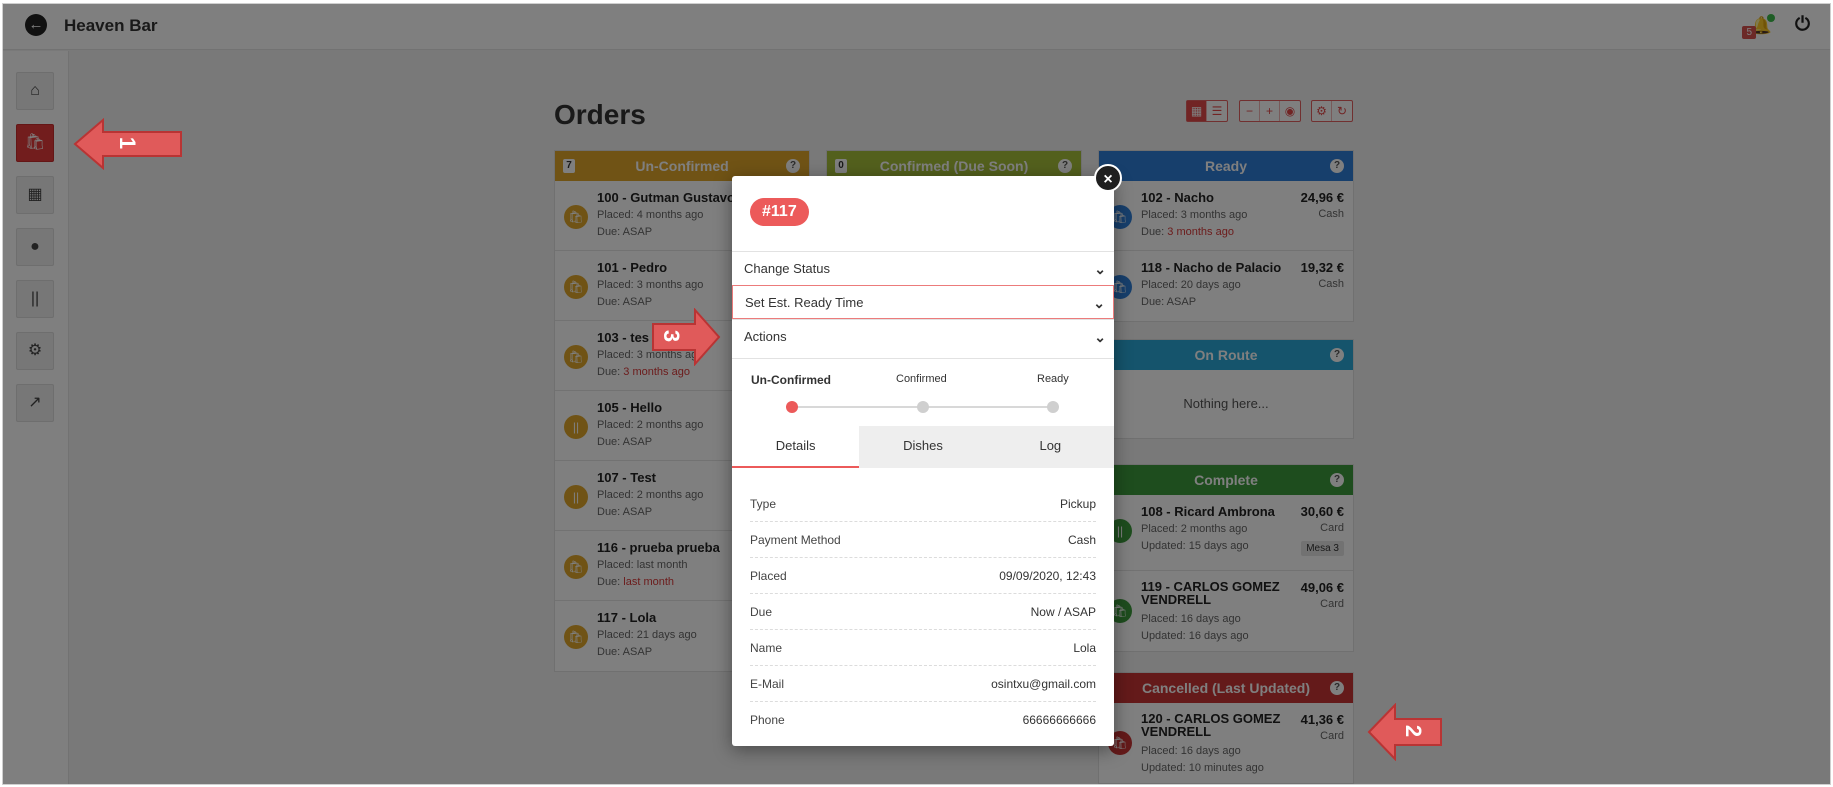 This screenshot has width=1833, height=787. What do you see at coordinates (923, 648) in the screenshot?
I see `detail-row: Name Lola` at bounding box center [923, 648].